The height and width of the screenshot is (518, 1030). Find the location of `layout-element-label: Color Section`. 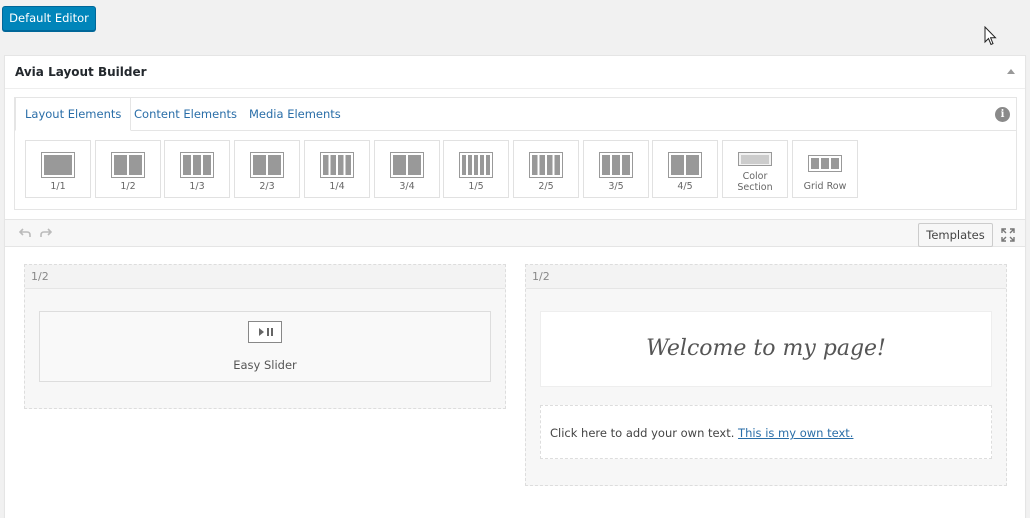

layout-element-label: Color Section is located at coordinates (755, 182).